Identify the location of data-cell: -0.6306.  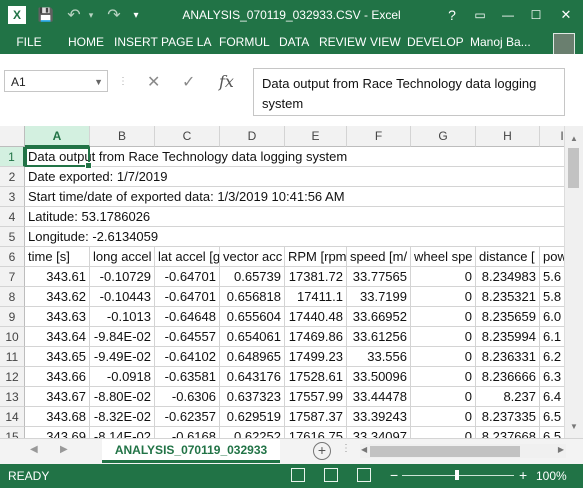
(187, 397).